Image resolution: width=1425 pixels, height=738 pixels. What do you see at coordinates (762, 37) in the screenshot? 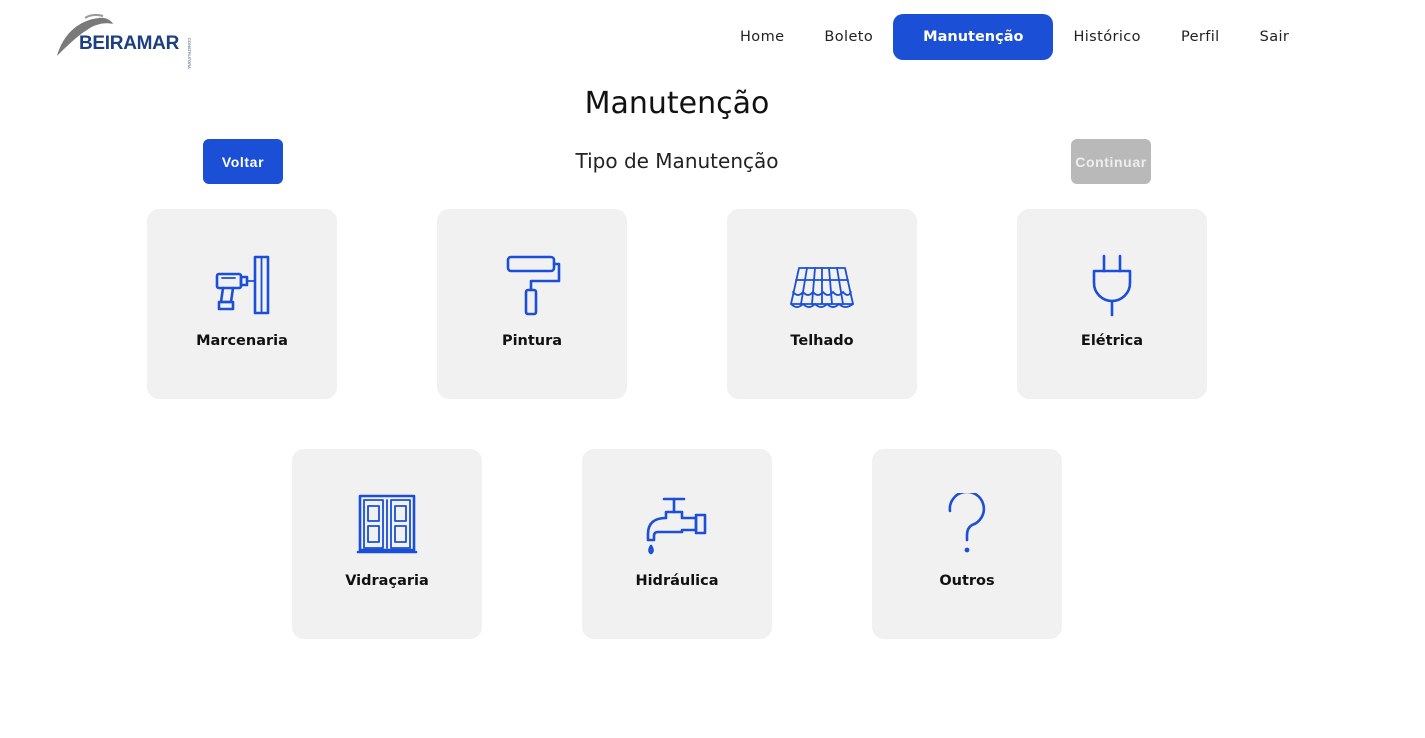
I see `nav-home: Home` at bounding box center [762, 37].